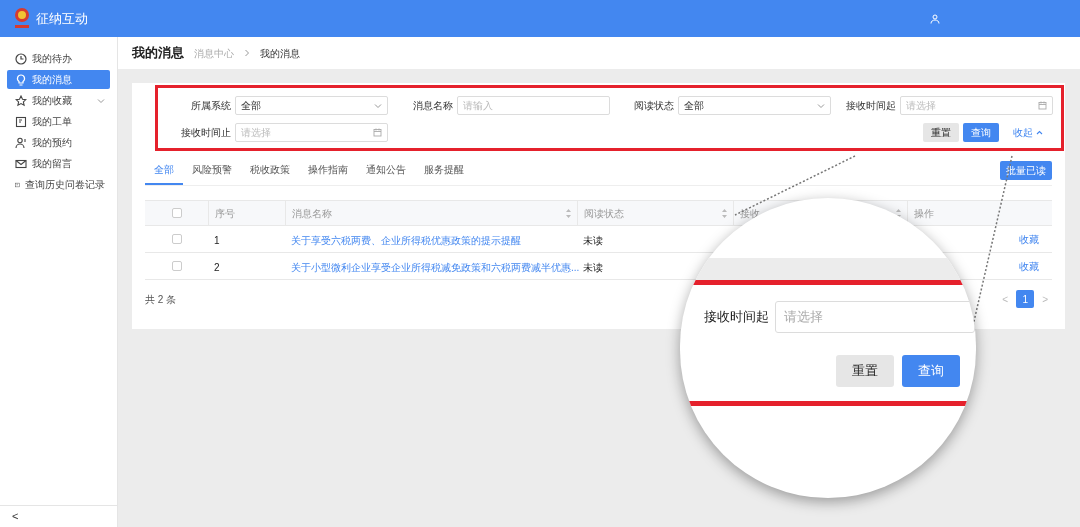  Describe the element at coordinates (22, 18) in the screenshot. I see `emblem-logo-icon` at that location.